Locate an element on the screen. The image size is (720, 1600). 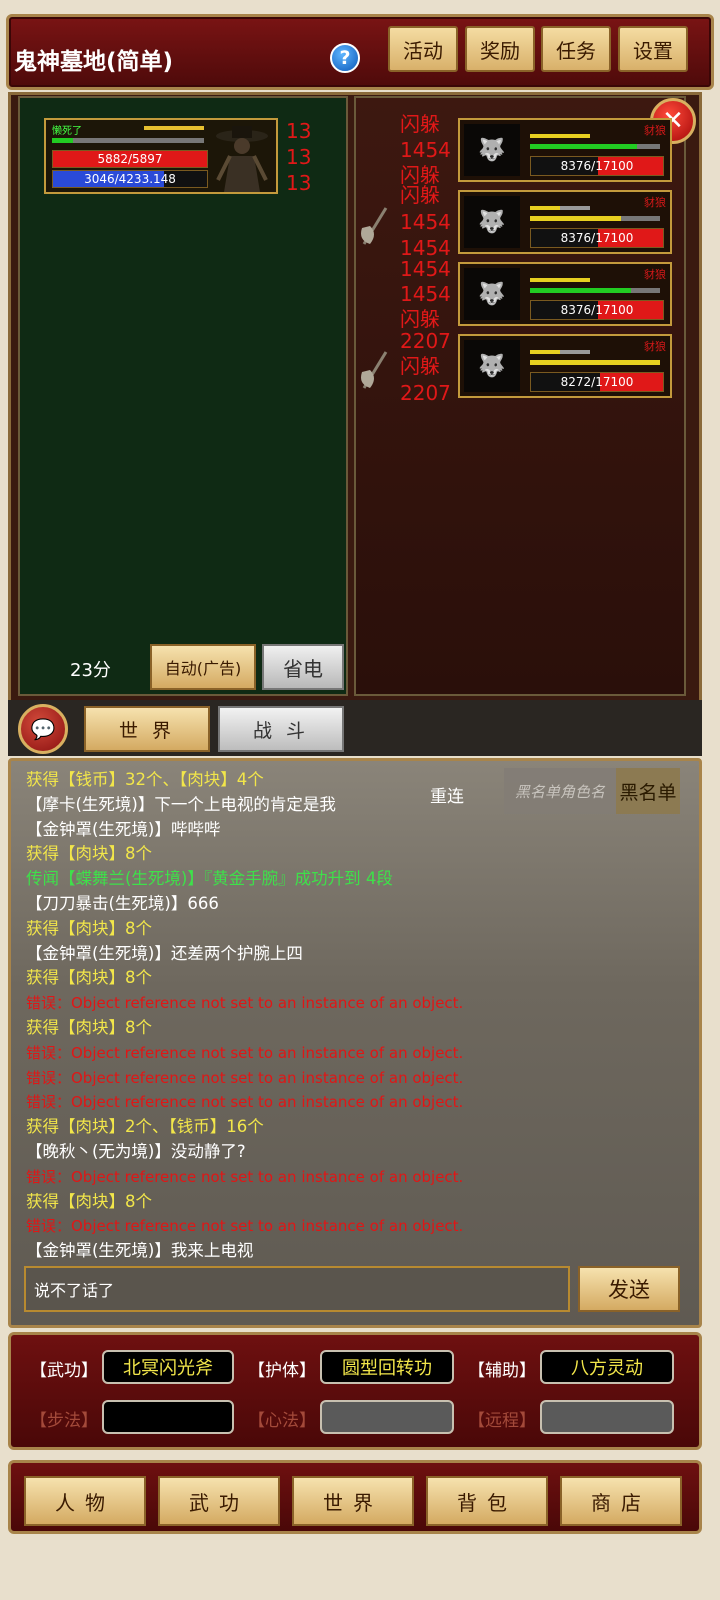
chat-message: 获得【钱币】32个、【肉块】4个 is located at coordinates (145, 779).